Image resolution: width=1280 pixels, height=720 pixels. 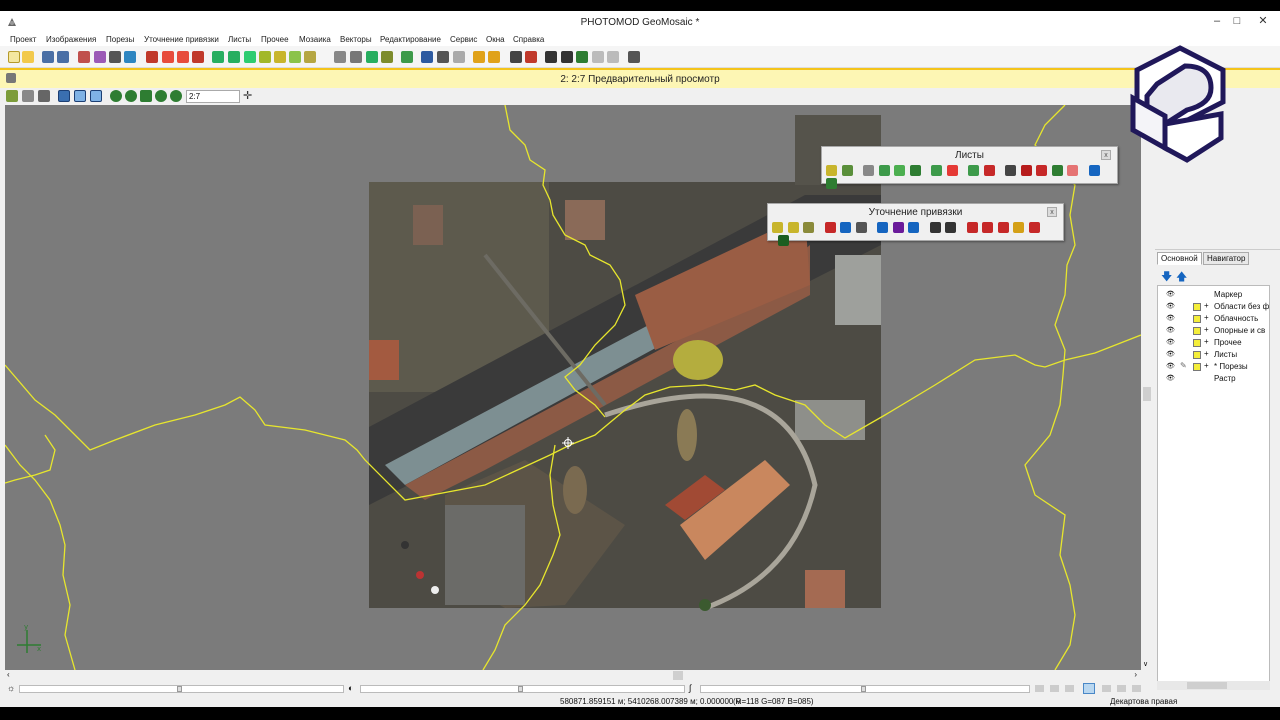 I want to click on minimize-button: –, so click(x=1217, y=21).